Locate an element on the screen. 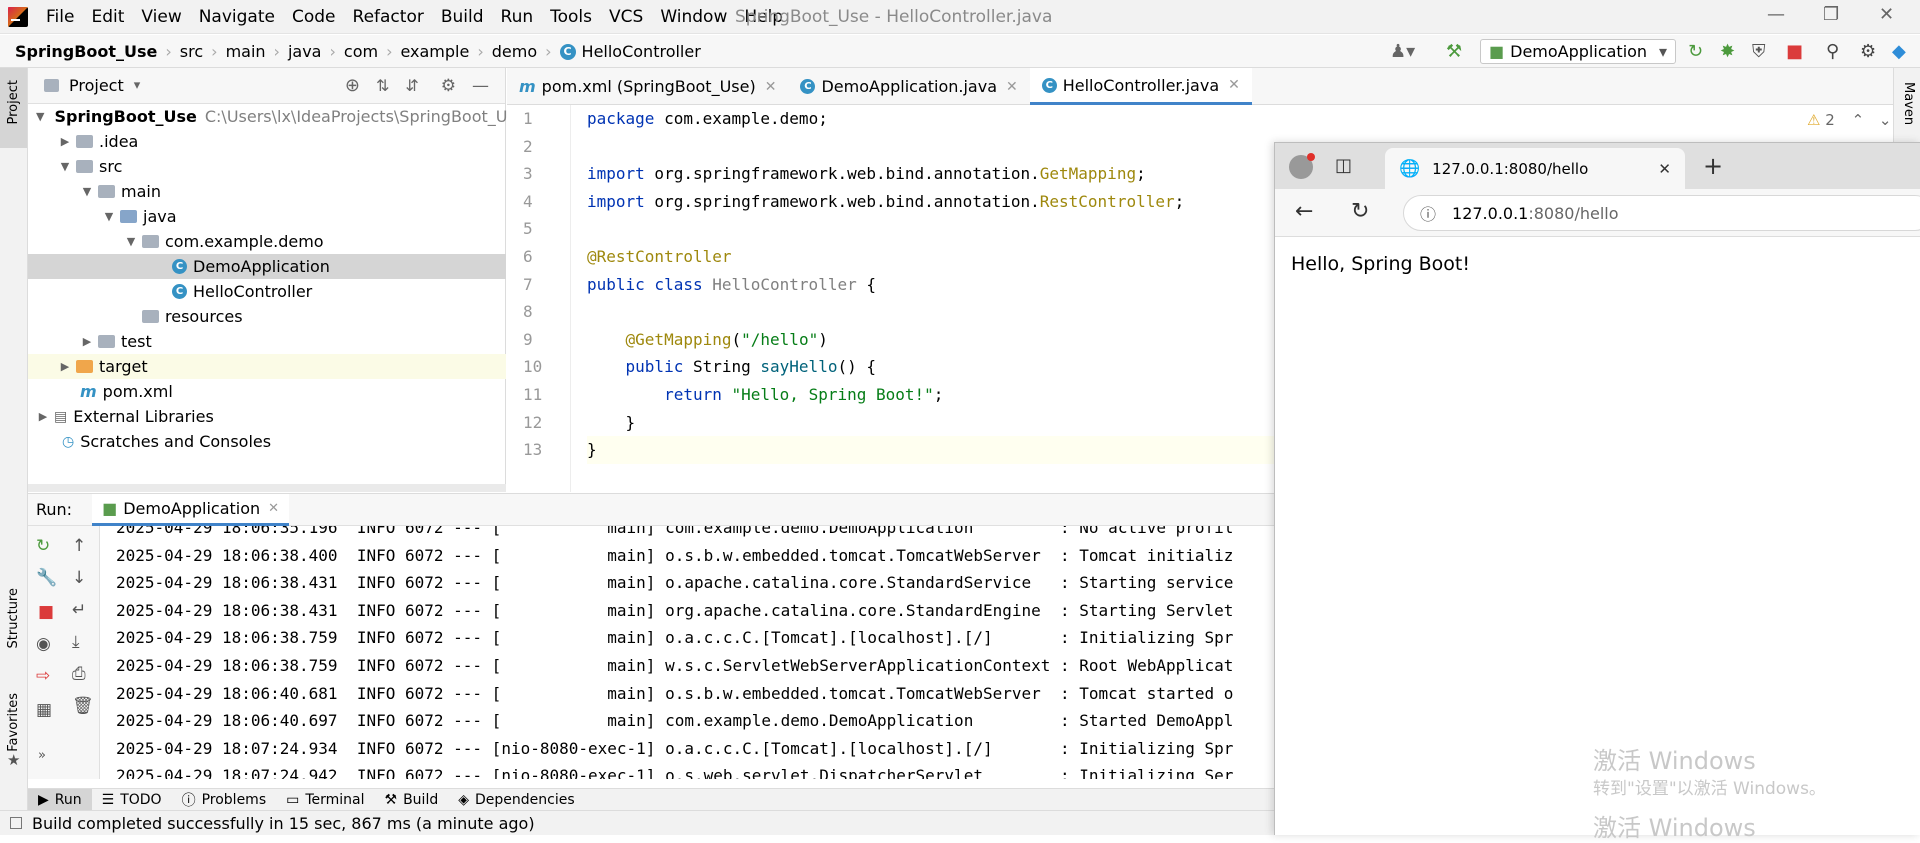 The height and width of the screenshot is (843, 1920). menu-code: Code is located at coordinates (314, 17).